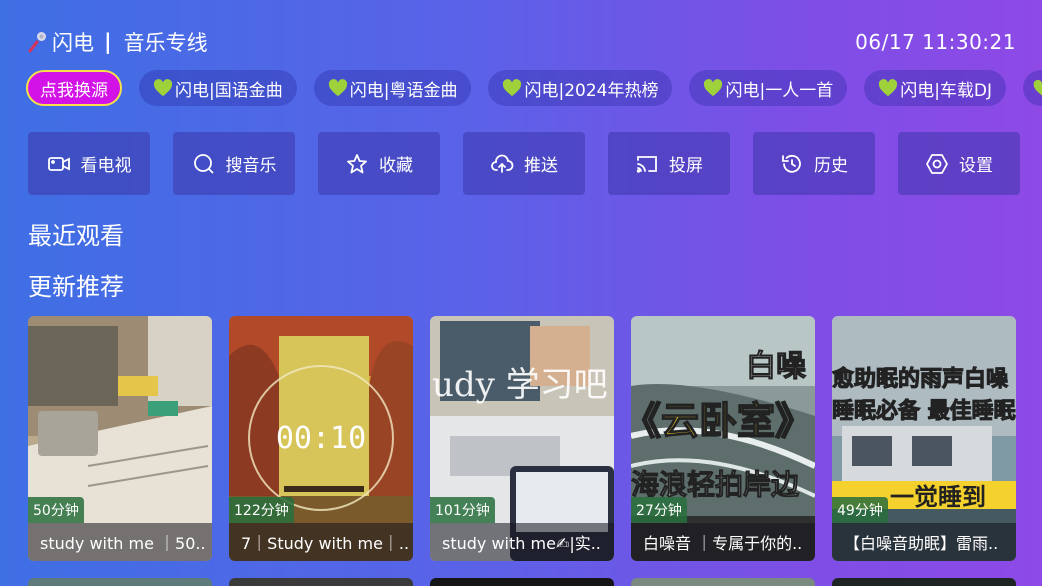 This screenshot has width=1042, height=586. Describe the element at coordinates (229, 90) in the screenshot. I see `chip-label: 闪电|国语金曲` at that location.